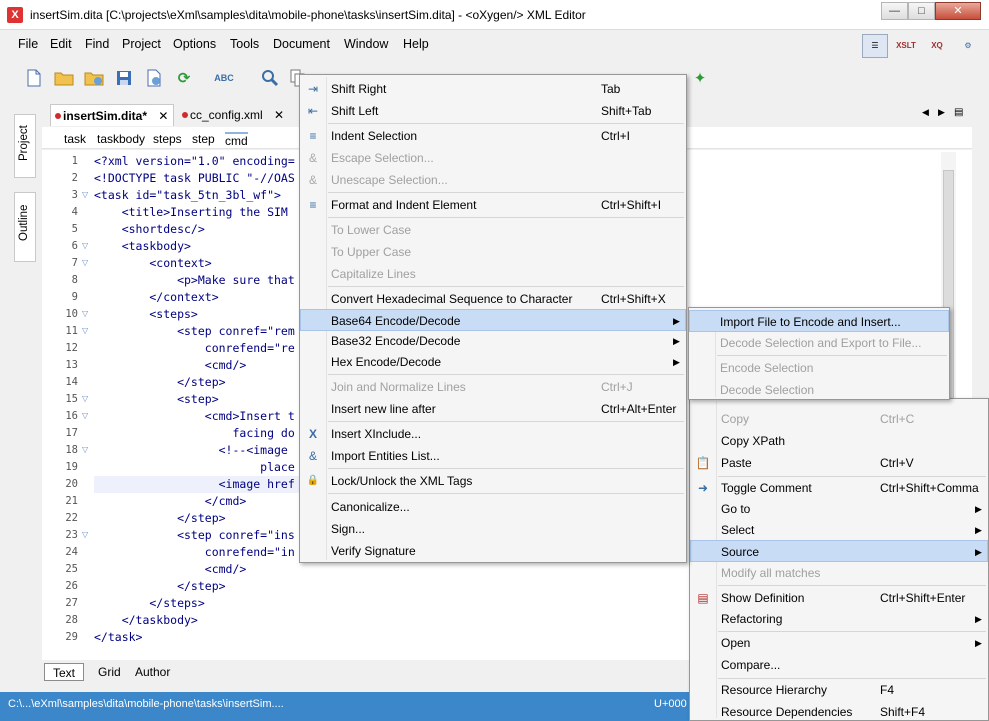 This screenshot has width=989, height=721. What do you see at coordinates (839, 530) in the screenshot?
I see `menu-item-select: Select ▶` at bounding box center [839, 530].